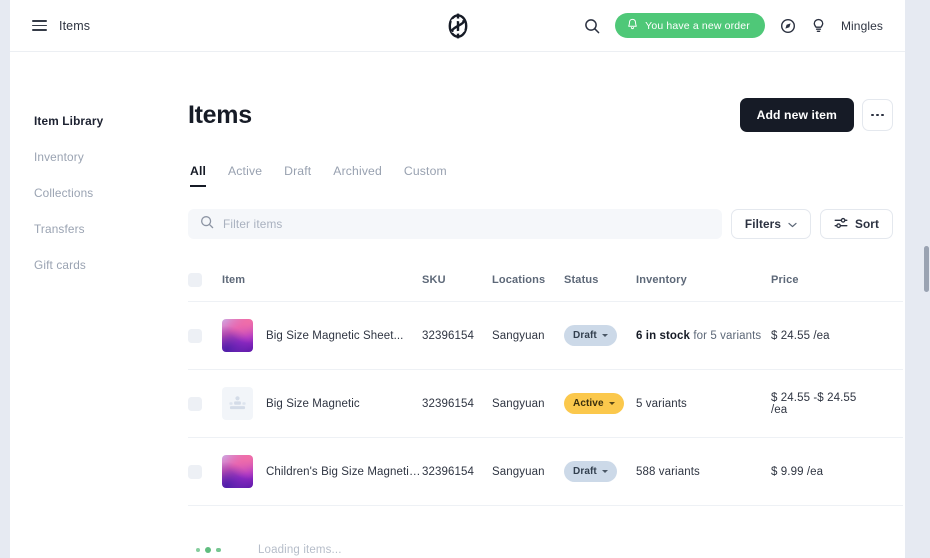 The height and width of the screenshot is (558, 930). Describe the element at coordinates (99, 193) in the screenshot. I see `sidebar-item-collections: Collections` at that location.